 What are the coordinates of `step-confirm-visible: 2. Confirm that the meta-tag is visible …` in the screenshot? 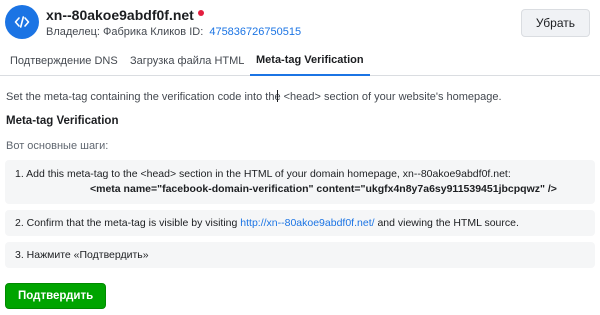 It's located at (300, 223).